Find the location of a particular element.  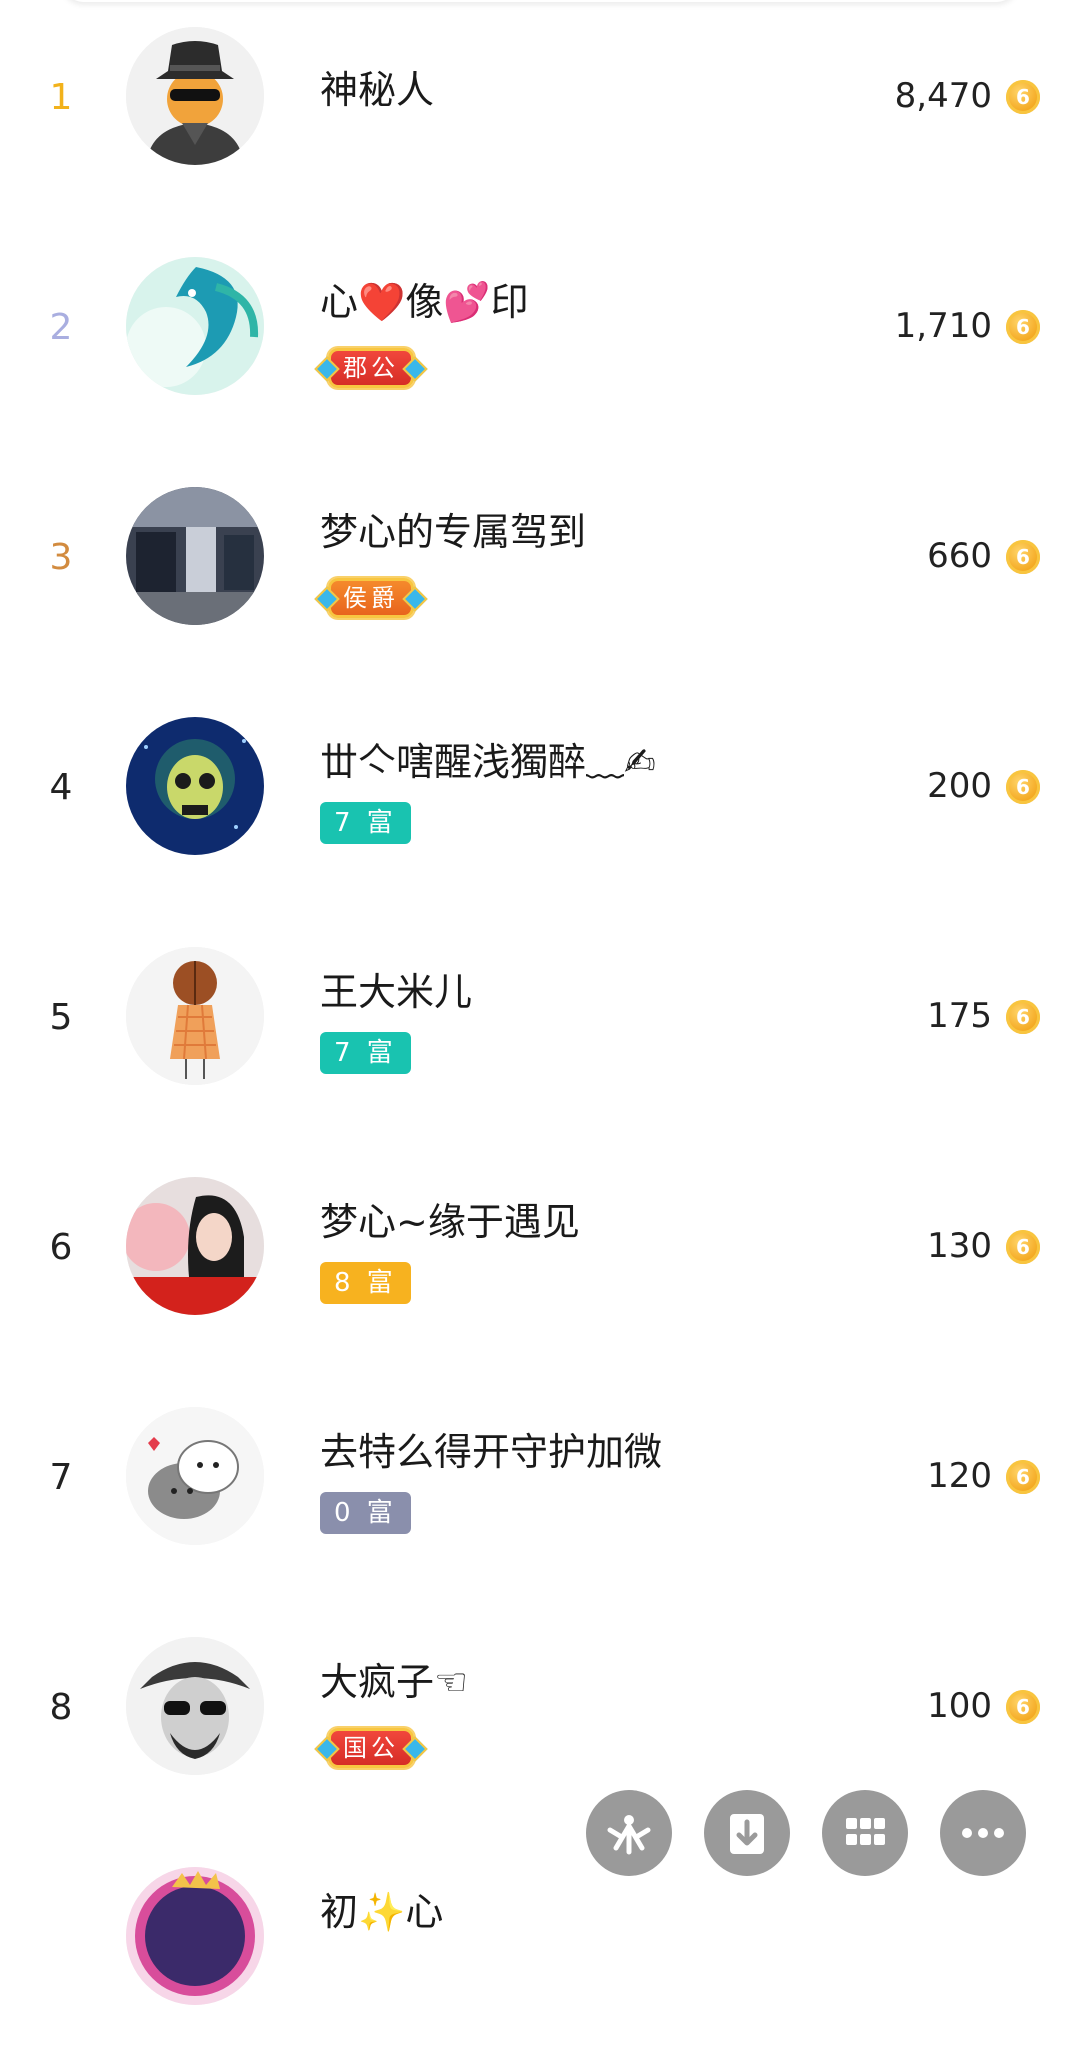

rank-number: 1 is located at coordinates (61, 97).